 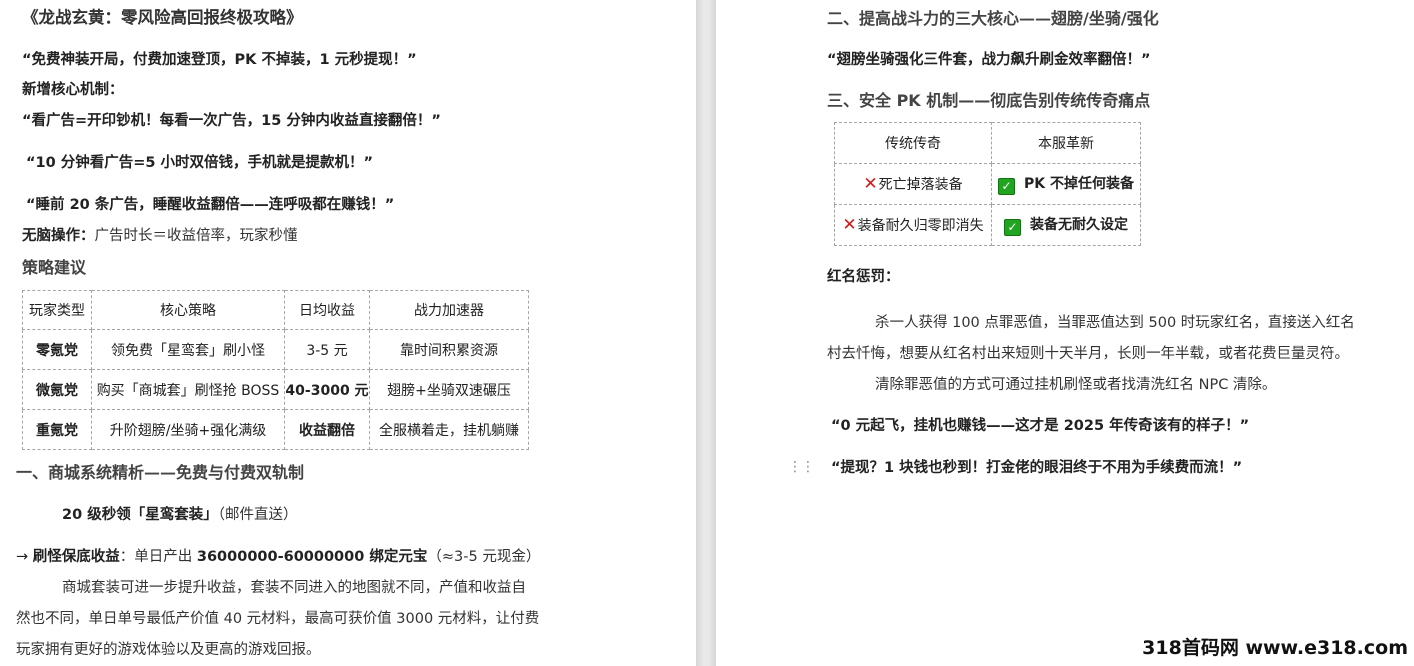 I want to click on table-cell: ✕死亡掉落装备, so click(x=913, y=184).